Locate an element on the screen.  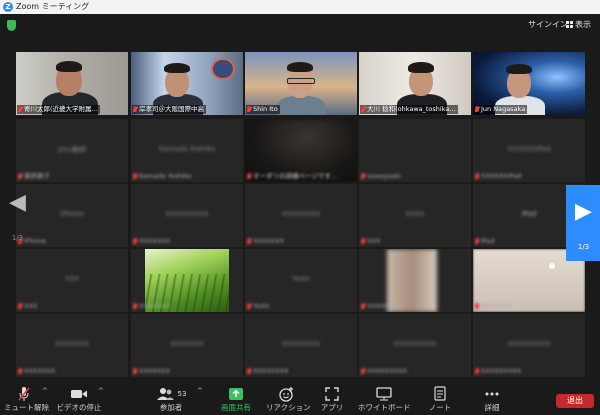
chevron-right-icon: ▶ is located at coordinates (583, 211).